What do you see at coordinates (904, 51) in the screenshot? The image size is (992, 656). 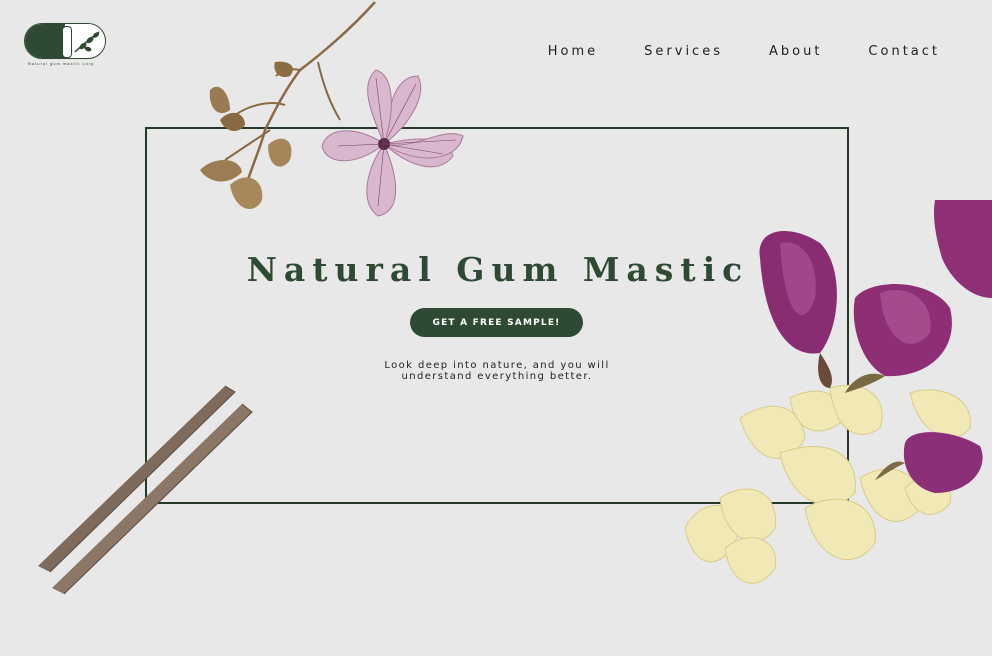 I see `nav-contact: Contact` at bounding box center [904, 51].